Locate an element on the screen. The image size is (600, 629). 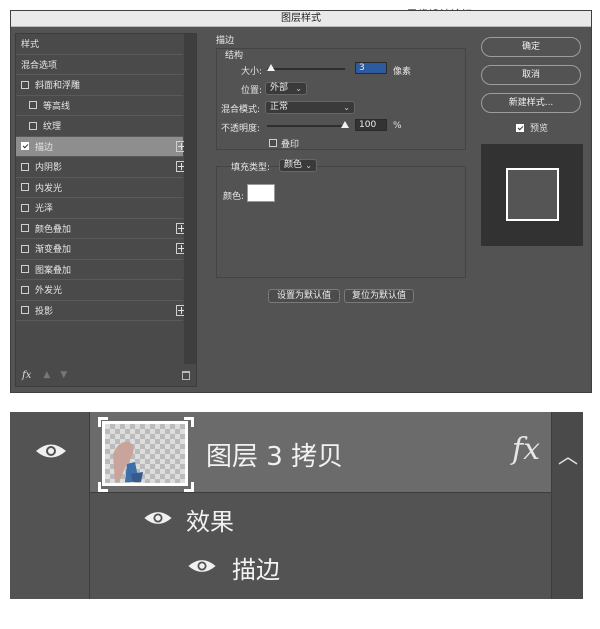
position-select: 外部 ⌄ is located at coordinates (286, 88).